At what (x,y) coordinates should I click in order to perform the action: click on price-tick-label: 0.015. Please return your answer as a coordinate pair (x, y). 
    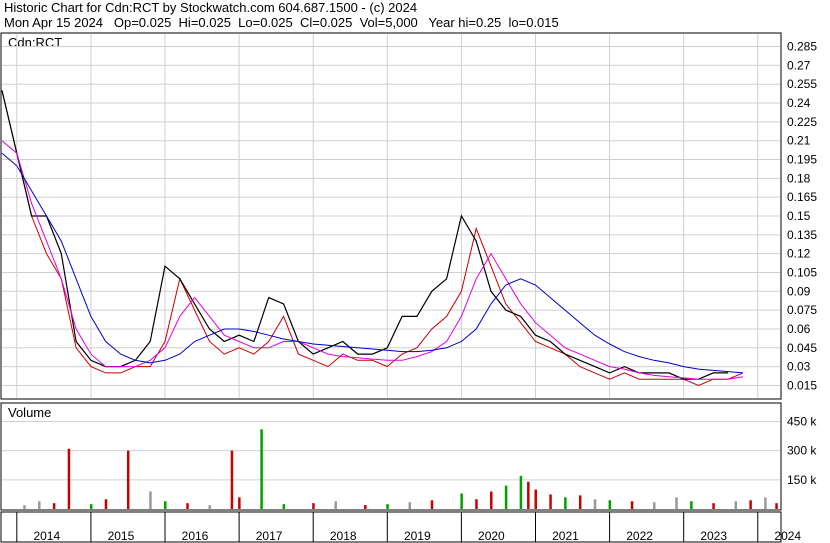
    Looking at the image, I should click on (802, 385).